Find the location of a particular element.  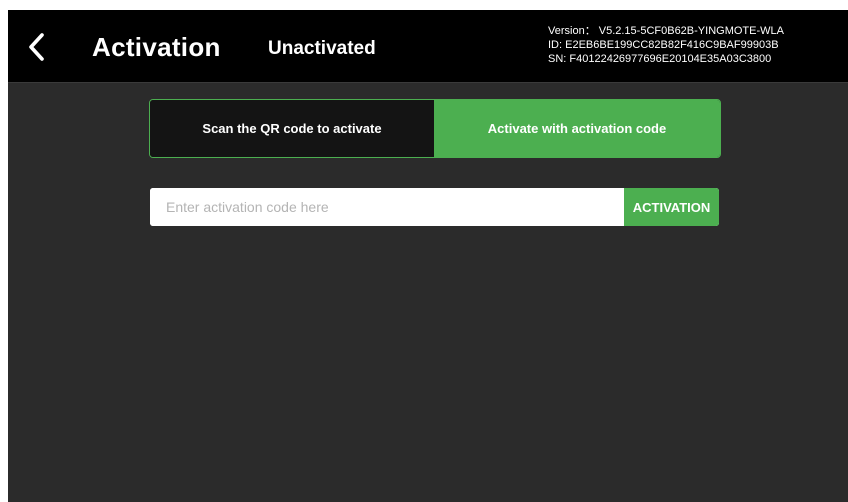

version-text: Version： V5.2.15-5CF0B62B-YINGMOTE-WLA is located at coordinates (666, 31).